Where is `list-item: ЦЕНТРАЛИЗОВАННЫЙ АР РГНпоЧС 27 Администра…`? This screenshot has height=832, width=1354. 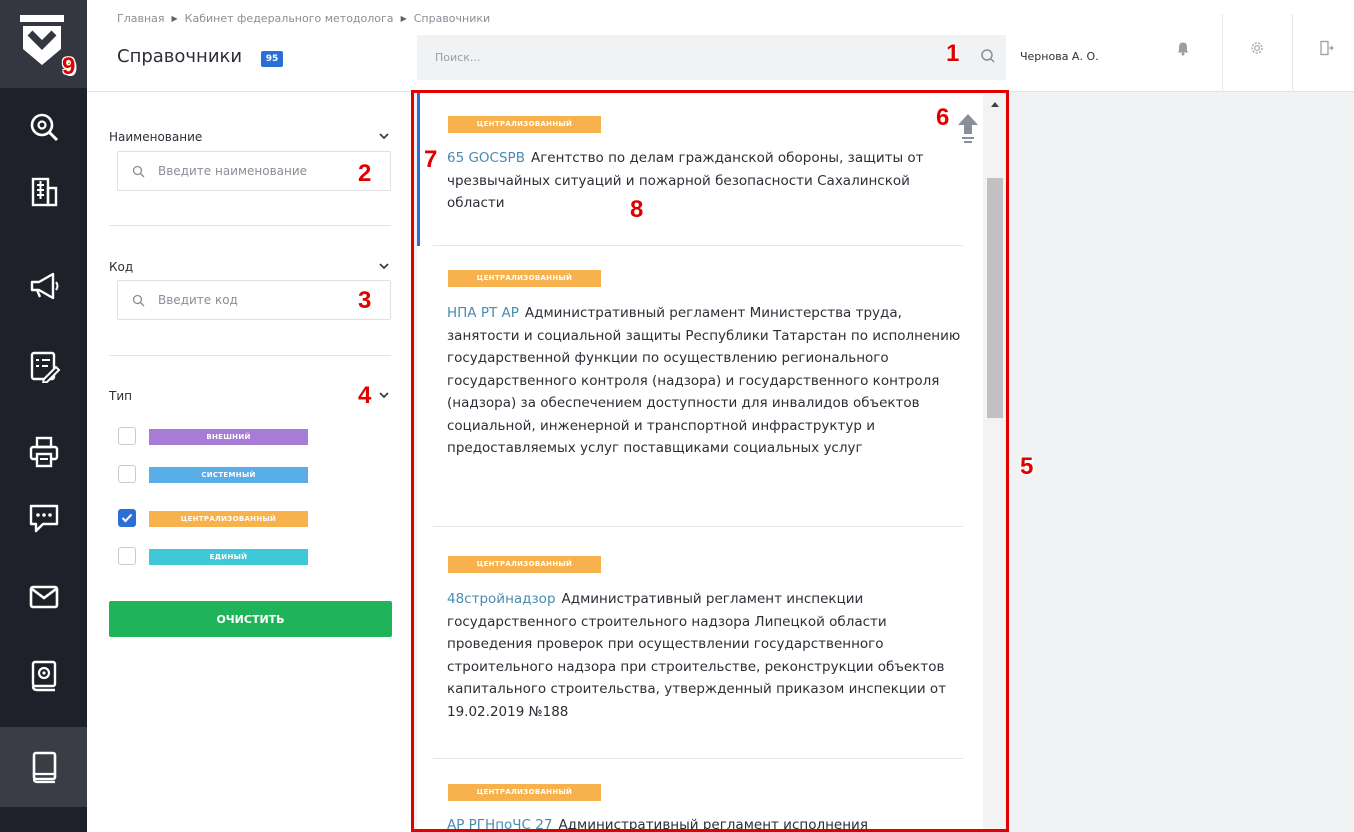
list-item: ЦЕНТРАЛИЗОВАННЫЙ АР РГНпоЧС 27 Администра… is located at coordinates (699, 795).